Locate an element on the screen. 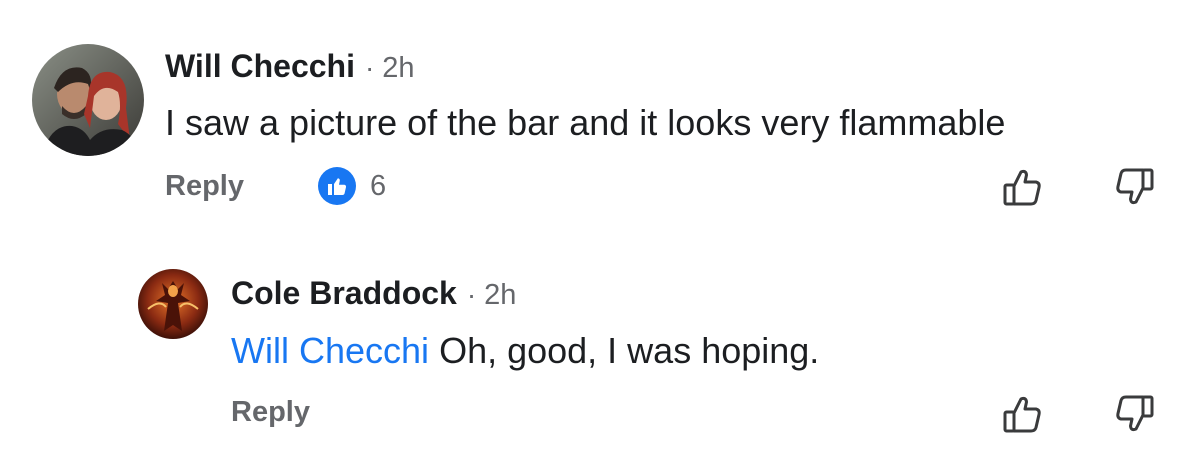 Image resolution: width=1200 pixels, height=468 pixels. author-name: Cole Braddock is located at coordinates (344, 293).